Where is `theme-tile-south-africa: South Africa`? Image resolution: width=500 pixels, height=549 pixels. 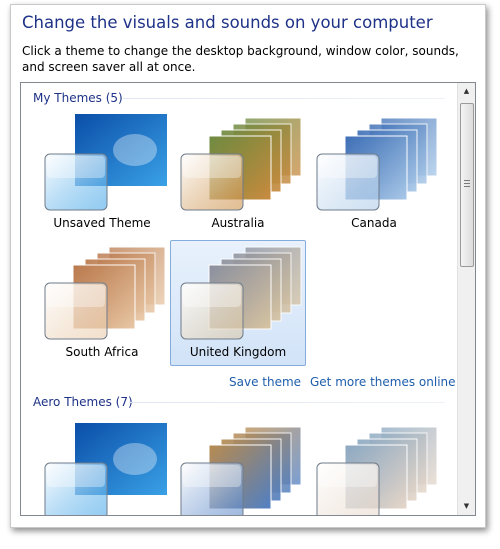 theme-tile-south-africa: South Africa is located at coordinates (102, 303).